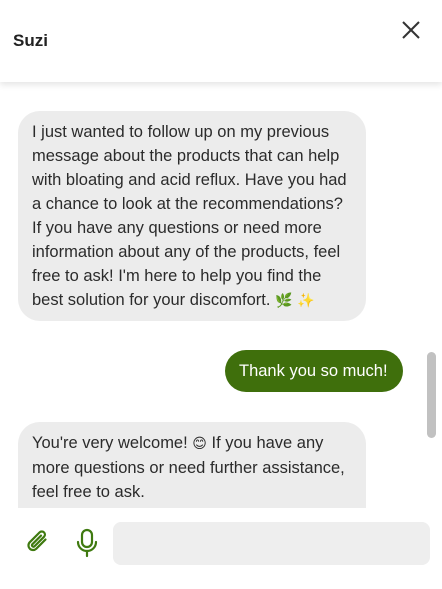 The height and width of the screenshot is (589, 442). I want to click on scrollbar-thumb, so click(431, 395).